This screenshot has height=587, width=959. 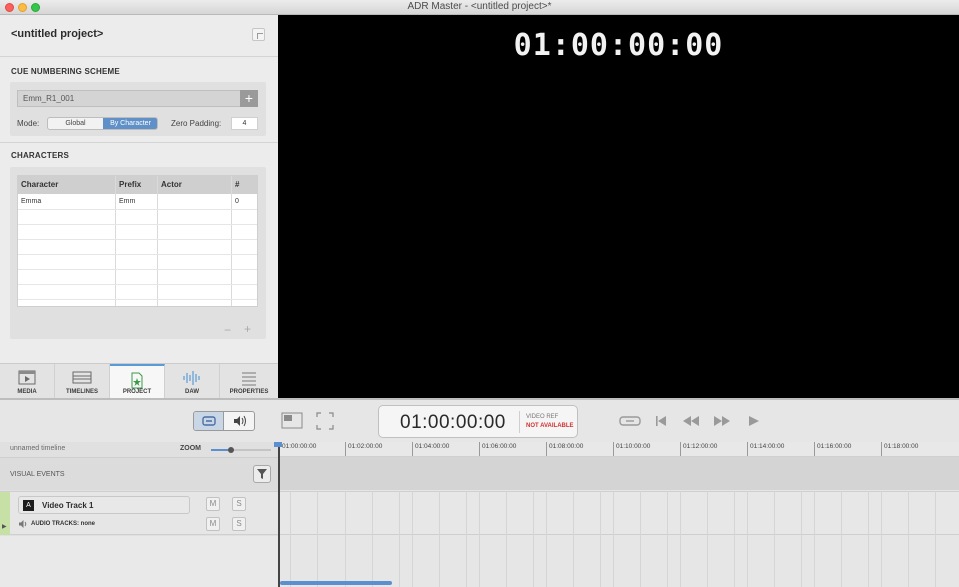 What do you see at coordinates (28, 505) in the screenshot?
I see `video-track-icon: A` at bounding box center [28, 505].